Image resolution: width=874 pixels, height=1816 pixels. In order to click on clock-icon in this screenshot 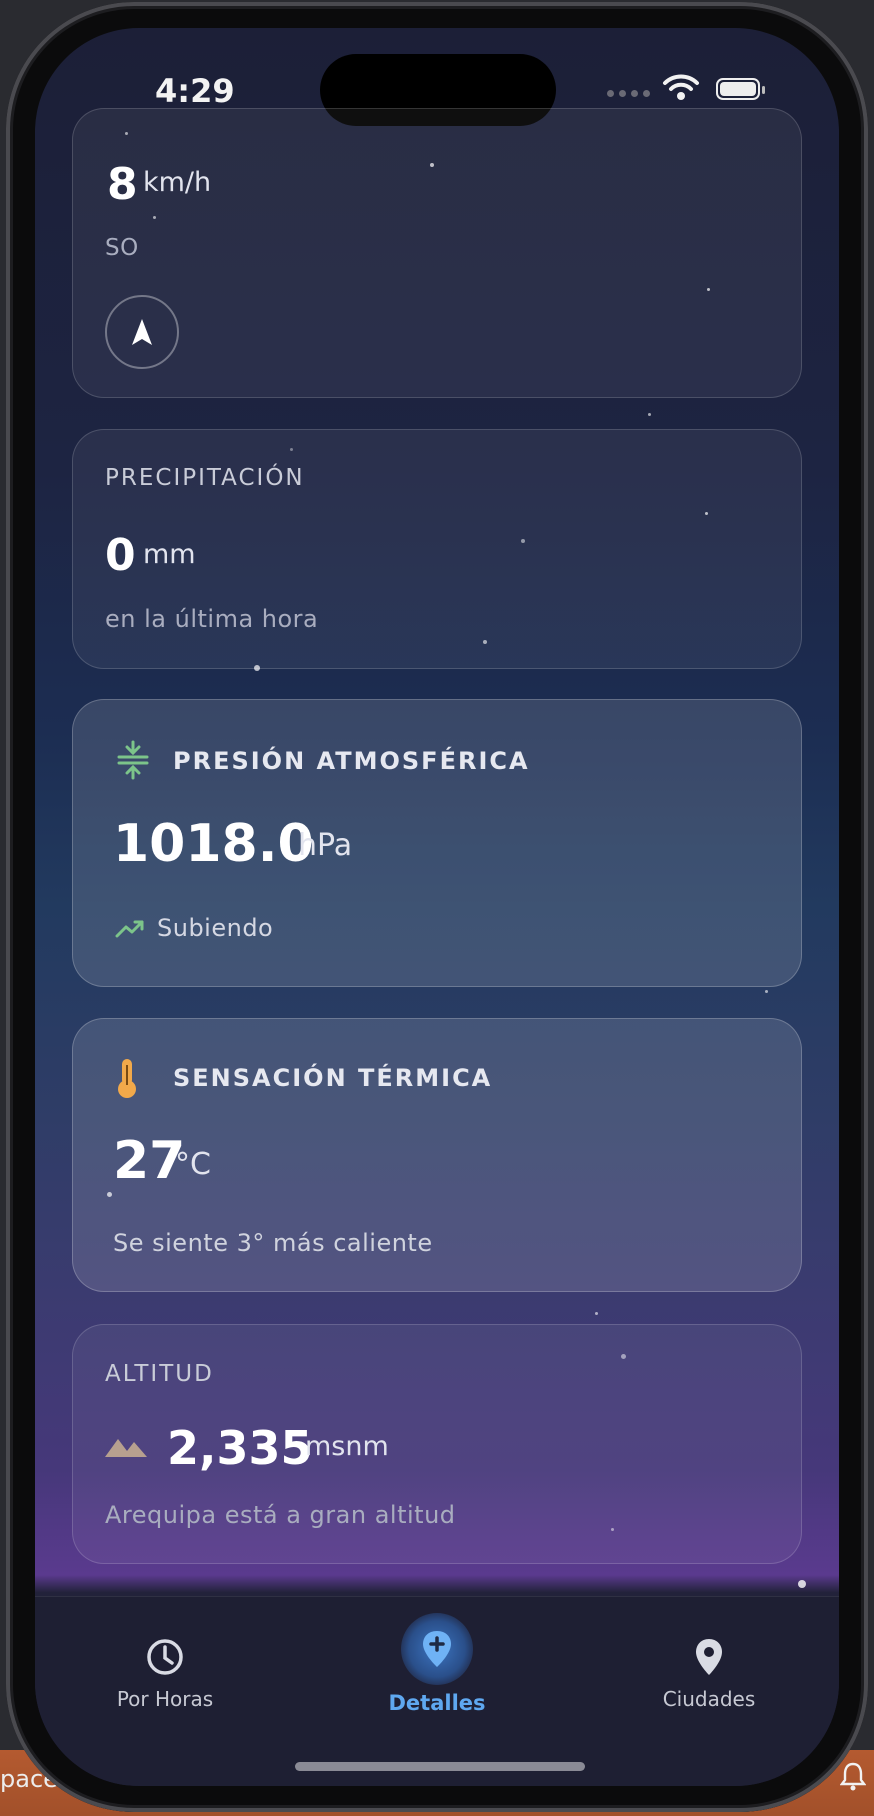, I will do `click(165, 1657)`.